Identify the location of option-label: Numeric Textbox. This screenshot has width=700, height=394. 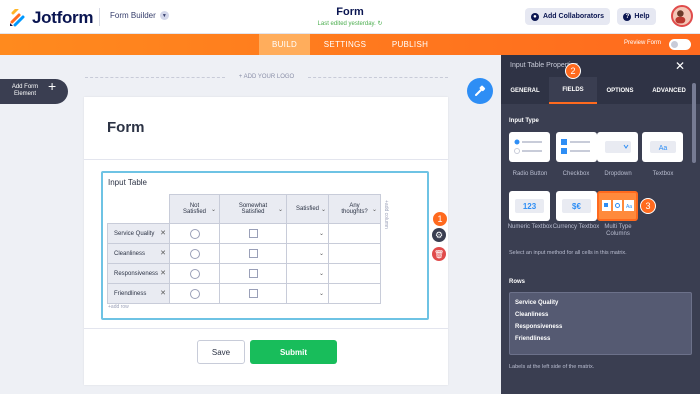
(530, 227).